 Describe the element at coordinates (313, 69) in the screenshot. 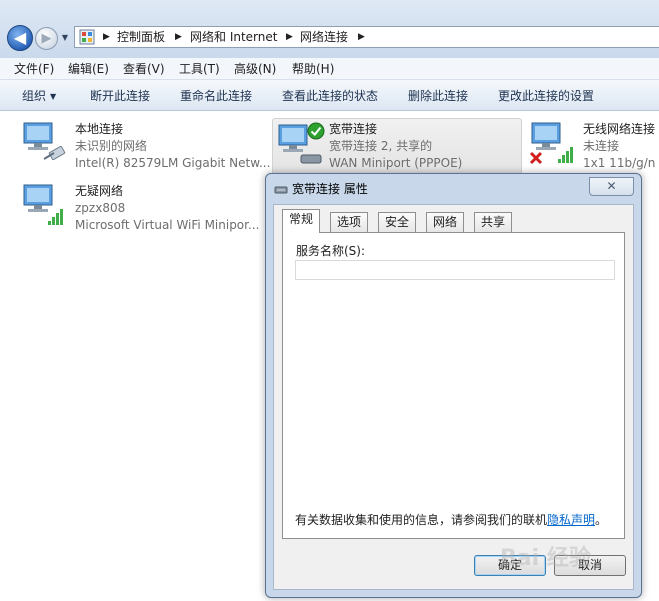

I see `menu-help: 帮助(H)` at that location.